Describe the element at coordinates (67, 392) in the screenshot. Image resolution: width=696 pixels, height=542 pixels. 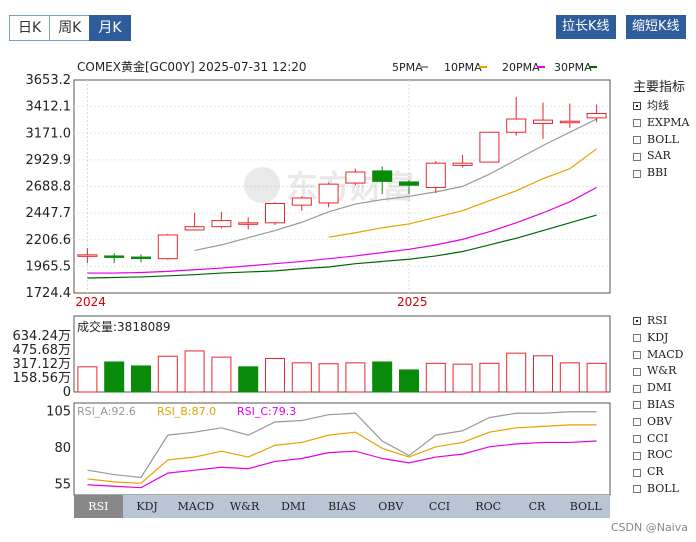
I see `volume-tick-label: 0` at that location.